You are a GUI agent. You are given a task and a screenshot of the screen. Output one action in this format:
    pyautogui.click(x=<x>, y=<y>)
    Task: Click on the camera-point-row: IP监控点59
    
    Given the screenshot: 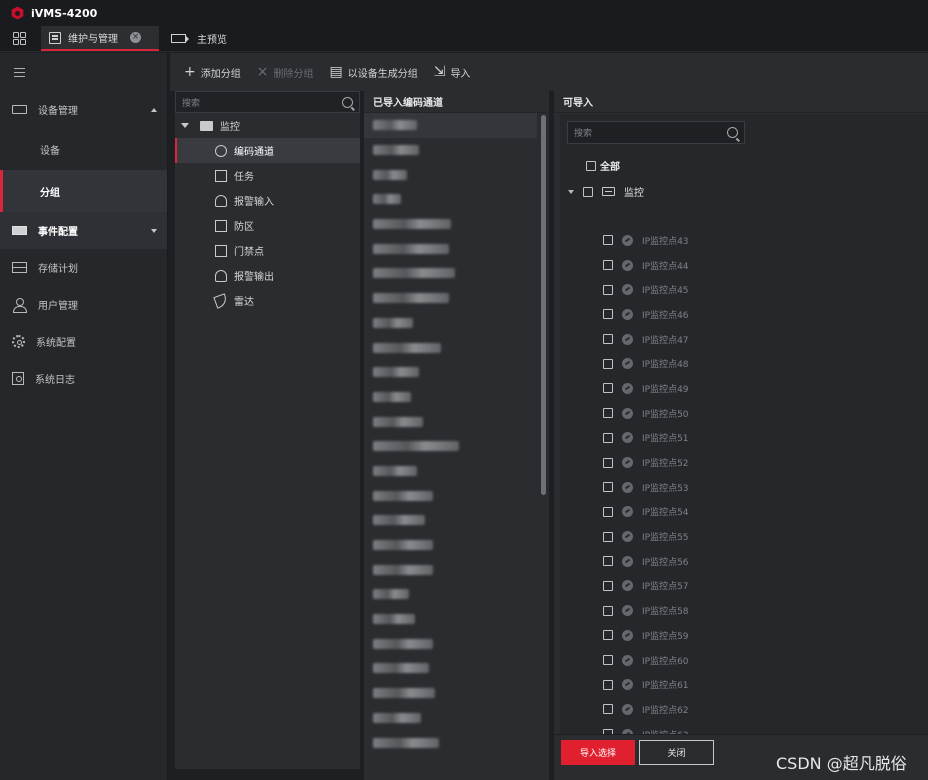 What is the action you would take?
    pyautogui.click(x=646, y=635)
    